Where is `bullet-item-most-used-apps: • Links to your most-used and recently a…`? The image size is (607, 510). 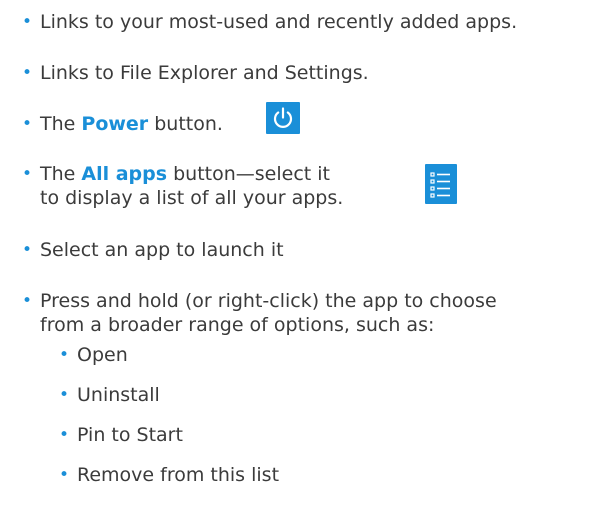 bullet-item-most-used-apps: • Links to your most-used and recently a… is located at coordinates (269, 22).